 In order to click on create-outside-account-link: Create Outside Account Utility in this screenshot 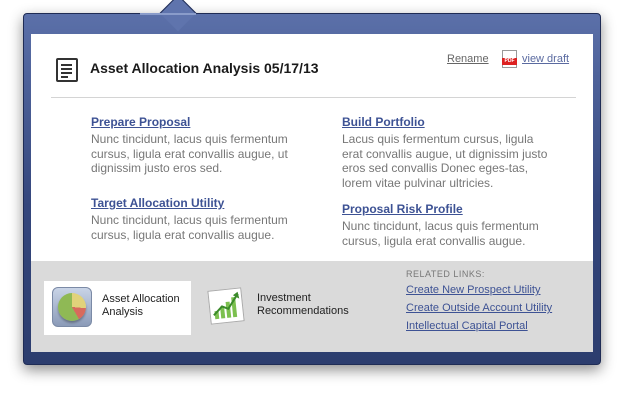, I will do `click(496, 308)`.